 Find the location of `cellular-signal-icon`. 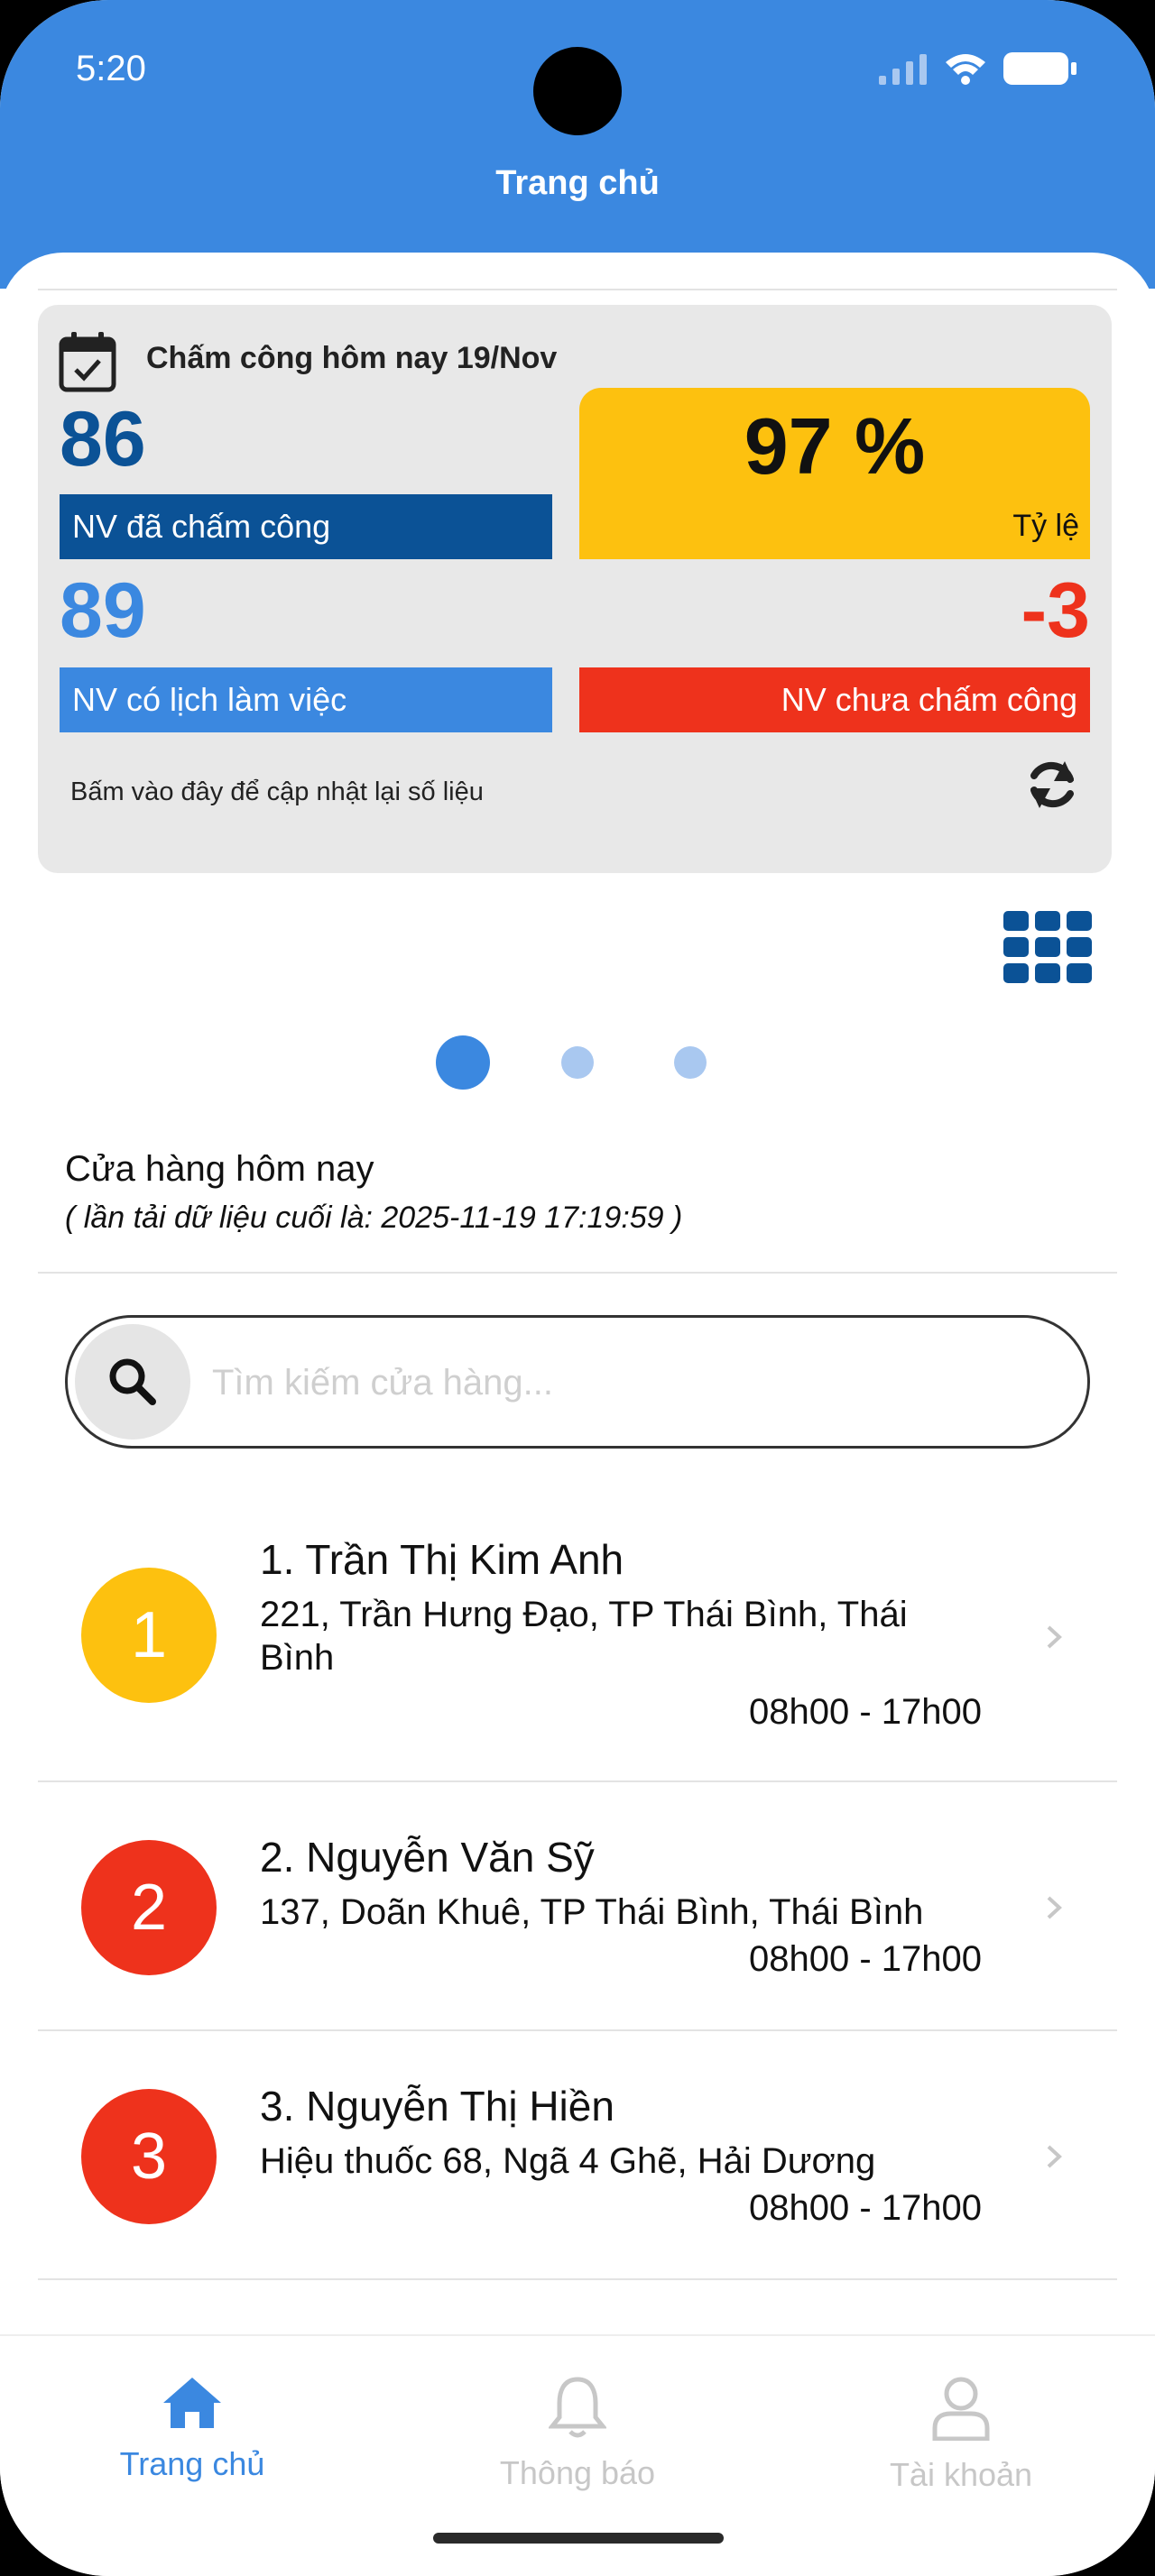

cellular-signal-icon is located at coordinates (903, 69).